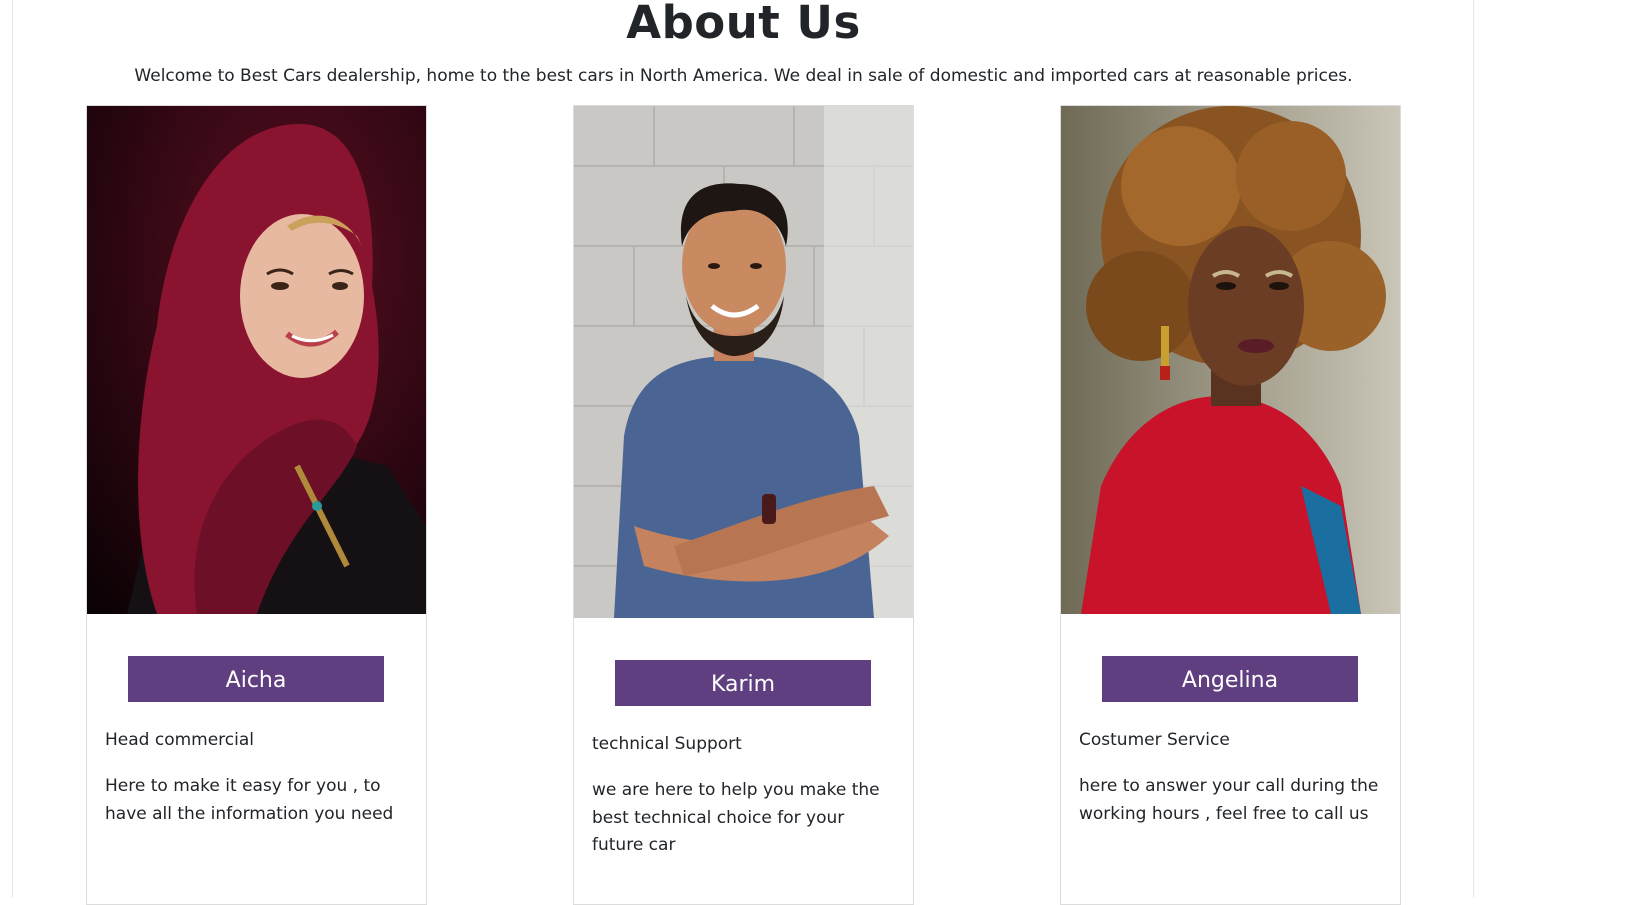 This screenshot has height=905, width=1625. Describe the element at coordinates (743, 683) in the screenshot. I see `name-button-karim: Karim` at that location.